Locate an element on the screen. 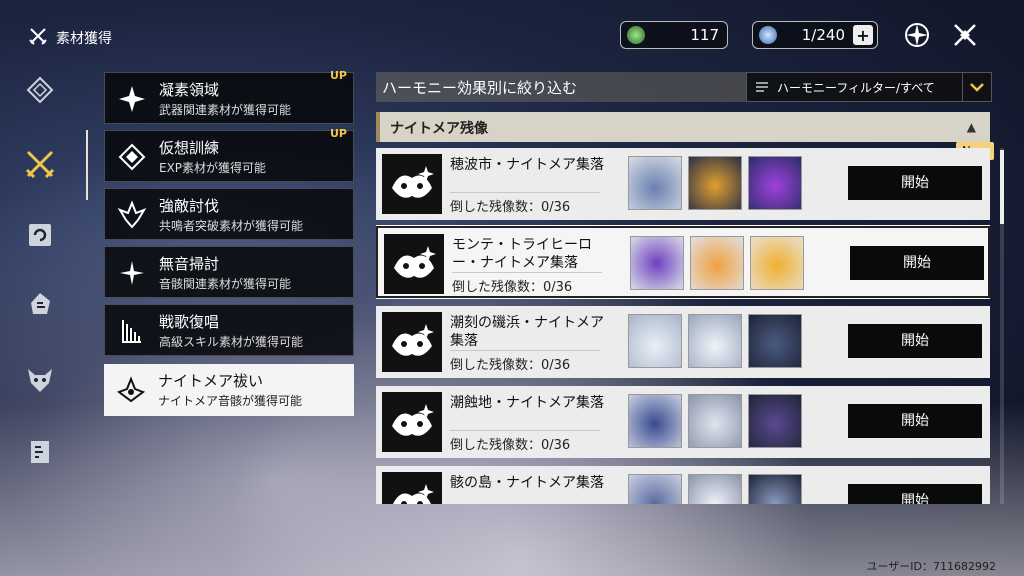 Image resolution: width=1024 pixels, height=576 pixels. domain-name: 潮刻の磯浜・ナイトメア集落 is located at coordinates (527, 332).